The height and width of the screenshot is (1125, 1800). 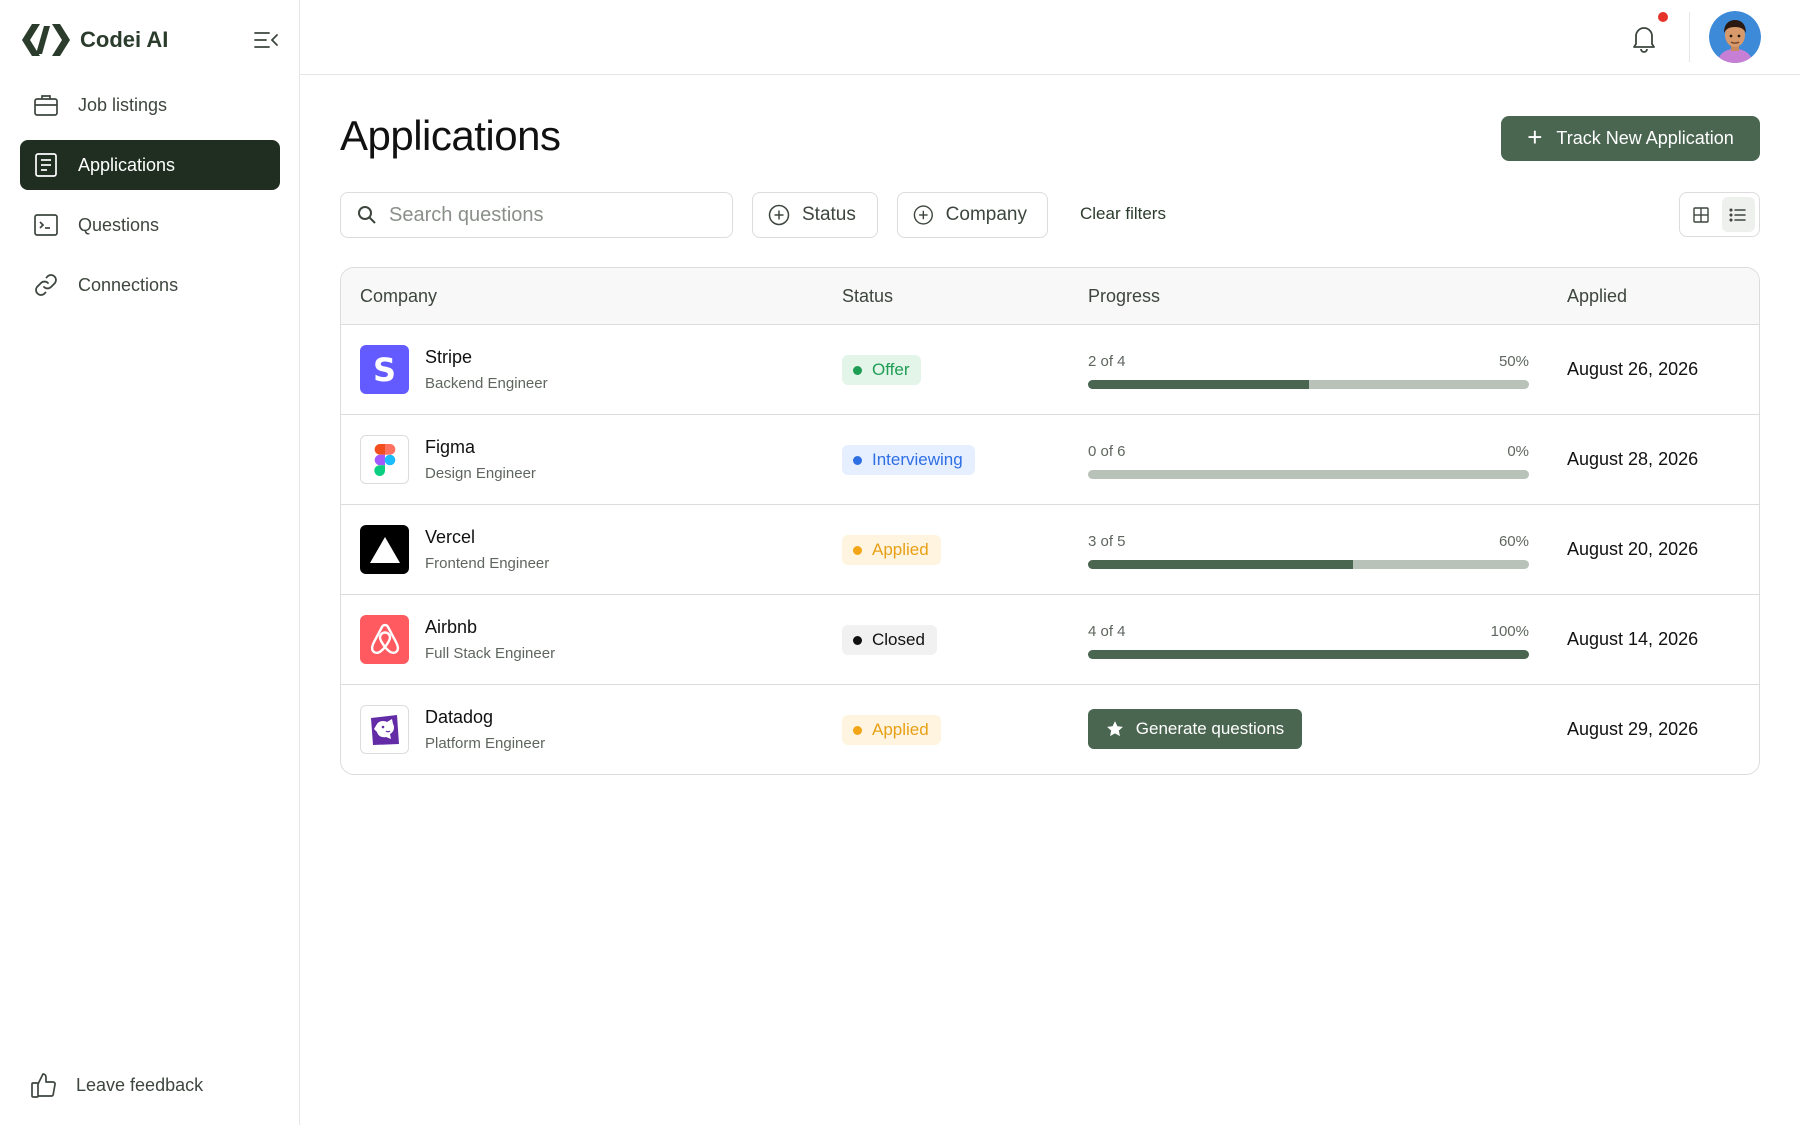 I want to click on generate-questions-button: Generate questions, so click(x=1195, y=729).